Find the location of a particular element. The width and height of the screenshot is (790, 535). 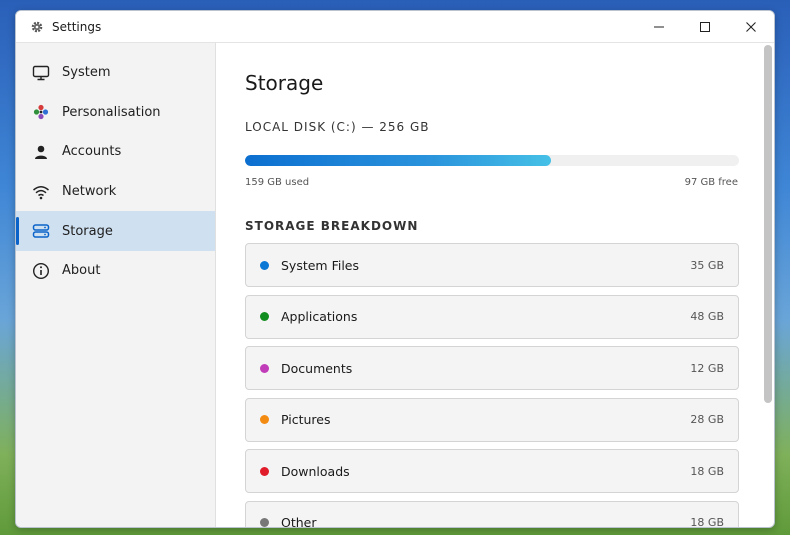

page-title: Storage is located at coordinates (284, 83).